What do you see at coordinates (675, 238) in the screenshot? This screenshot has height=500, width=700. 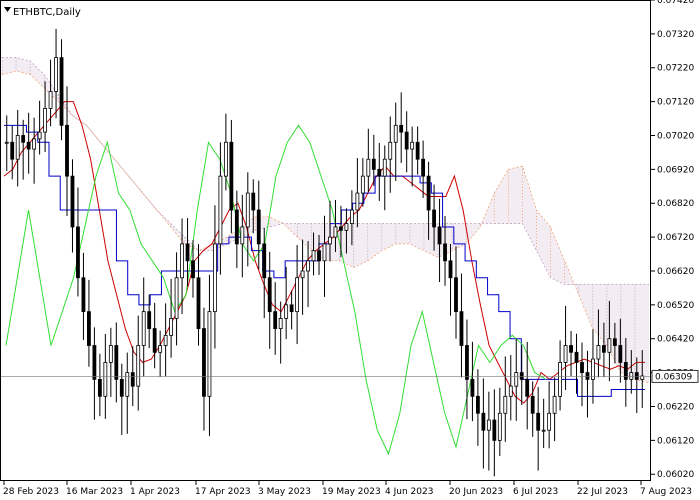 I see `price-tick-label: 0.06720` at bounding box center [675, 238].